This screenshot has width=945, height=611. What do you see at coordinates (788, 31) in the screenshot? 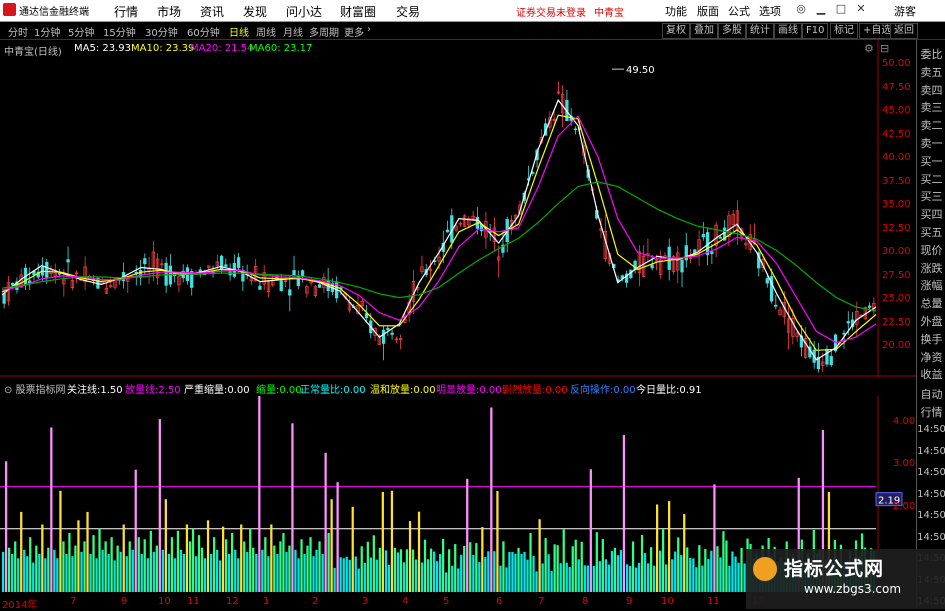
I see `btn-draw: 画线` at bounding box center [788, 31].